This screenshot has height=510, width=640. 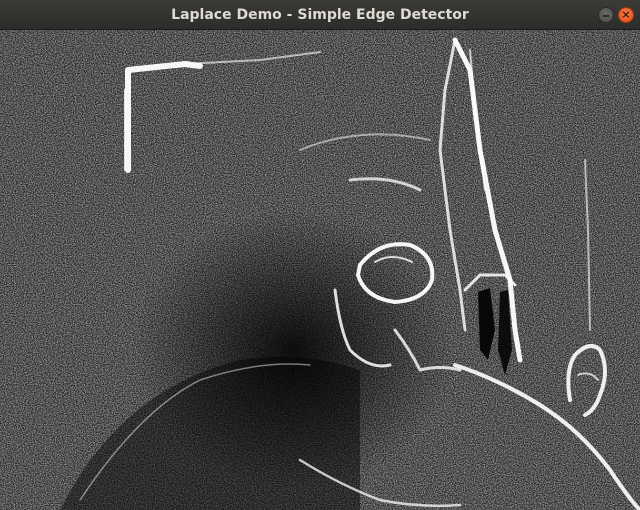 I want to click on title-bar: Laplace Demo - Simple Edge Detector ×, so click(x=320, y=15).